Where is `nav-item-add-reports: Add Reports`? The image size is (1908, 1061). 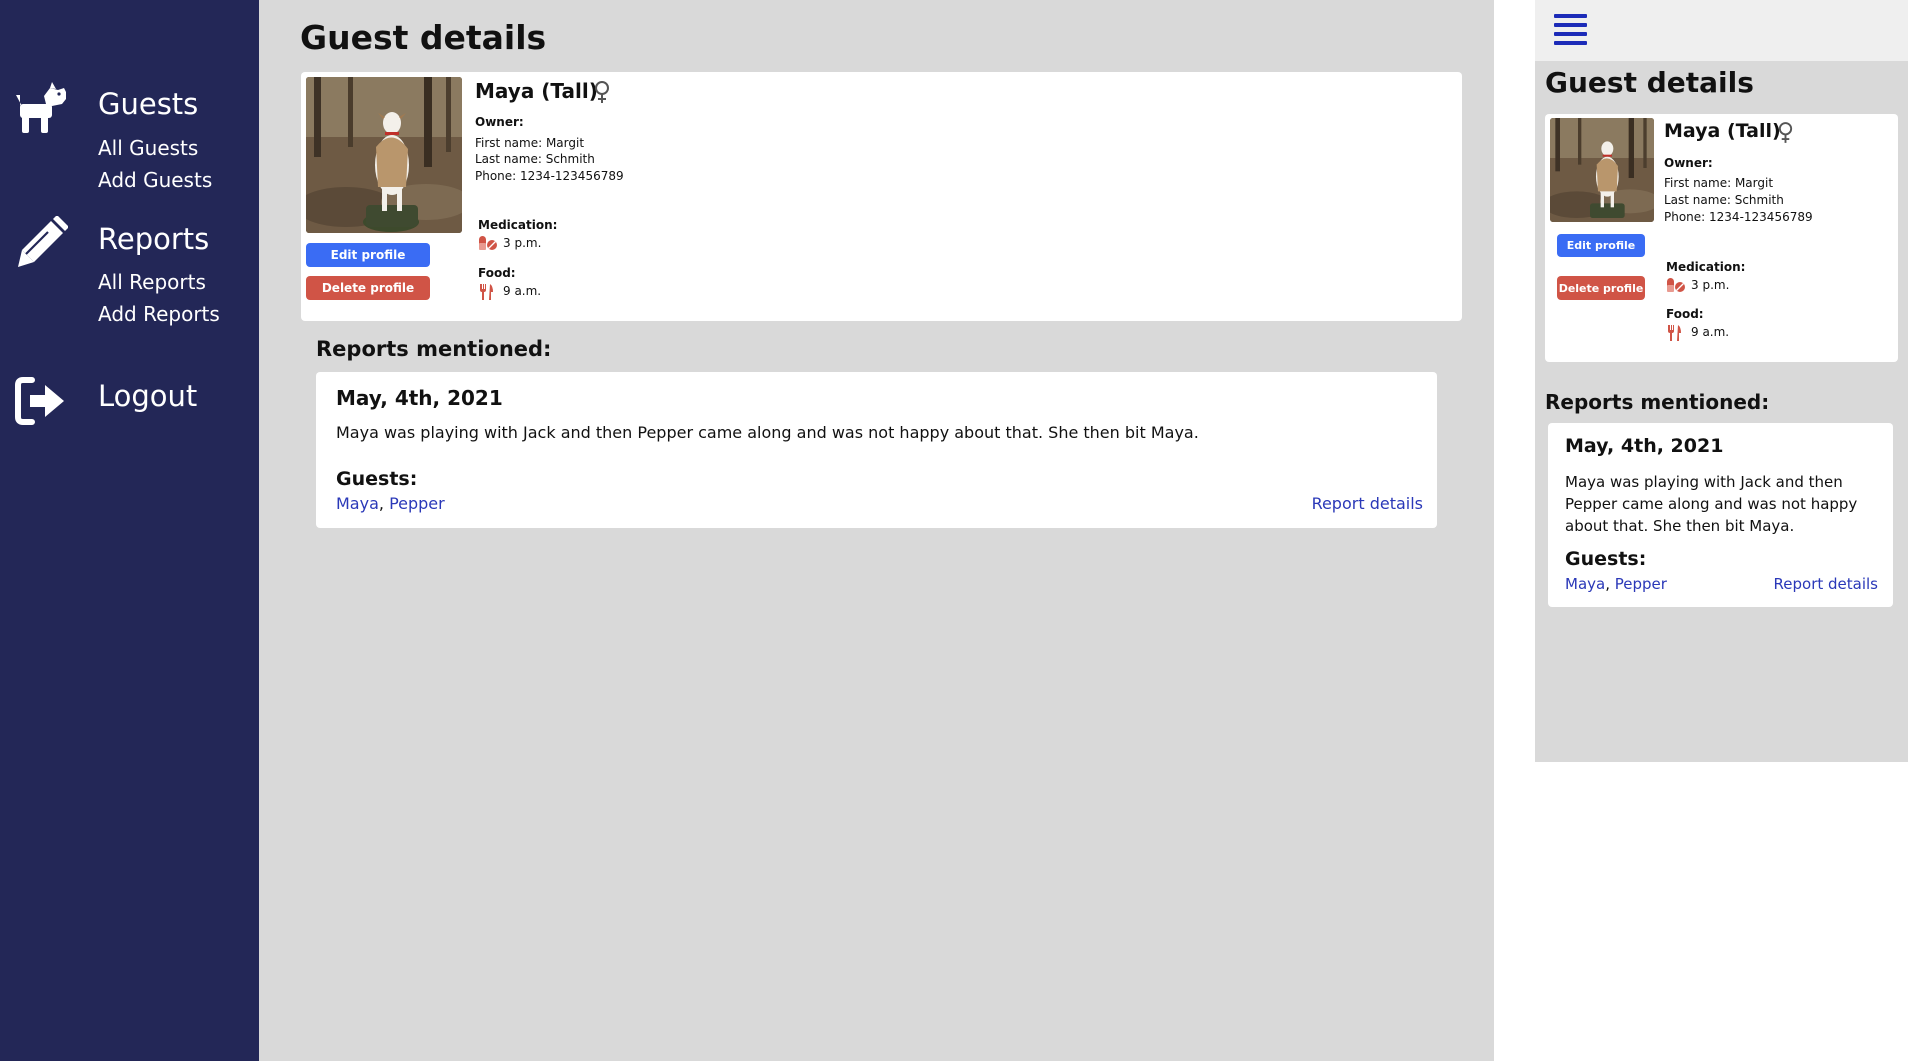
nav-item-add-reports: Add Reports is located at coordinates (159, 314).